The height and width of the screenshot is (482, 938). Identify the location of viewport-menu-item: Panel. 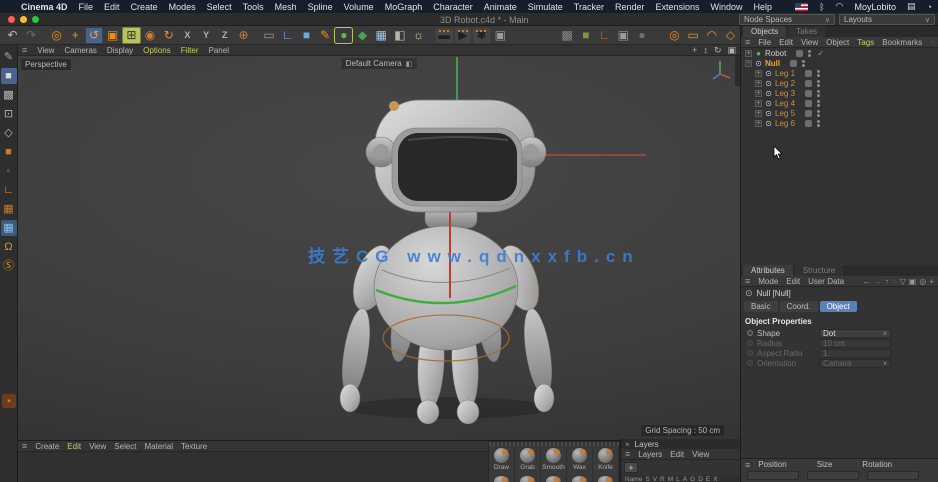
(219, 50).